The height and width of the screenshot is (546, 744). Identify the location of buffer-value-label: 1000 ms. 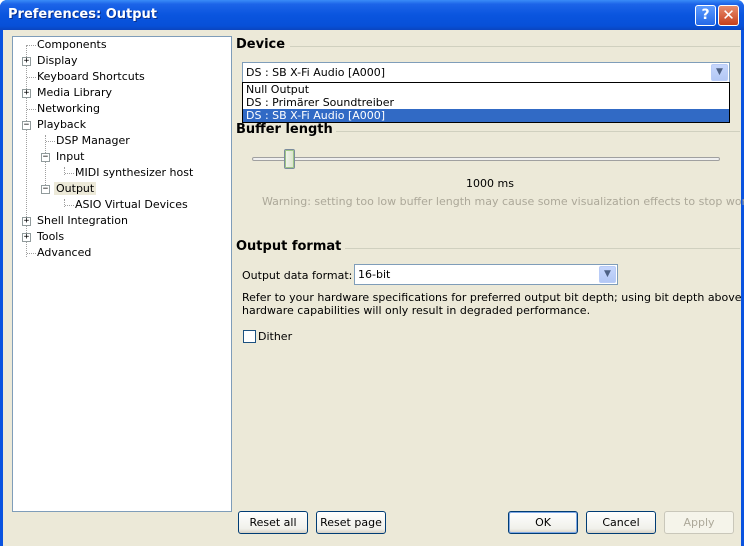
(490, 183).